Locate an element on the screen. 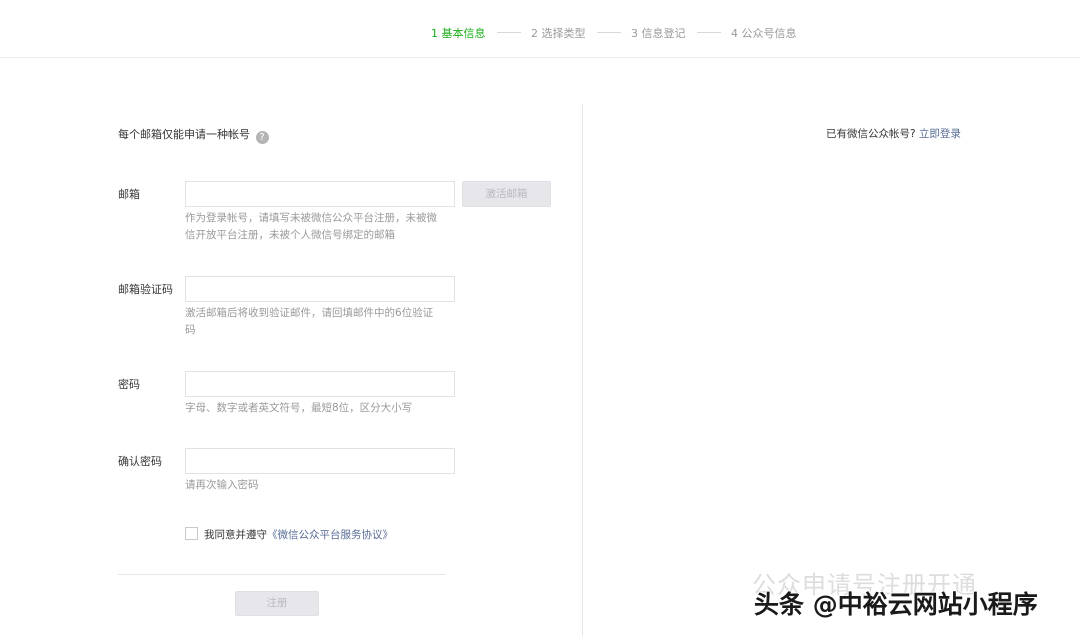 This screenshot has width=1080, height=636. existing-account-prompt: 已有微信公众帐号? 立即登录 is located at coordinates (893, 133).